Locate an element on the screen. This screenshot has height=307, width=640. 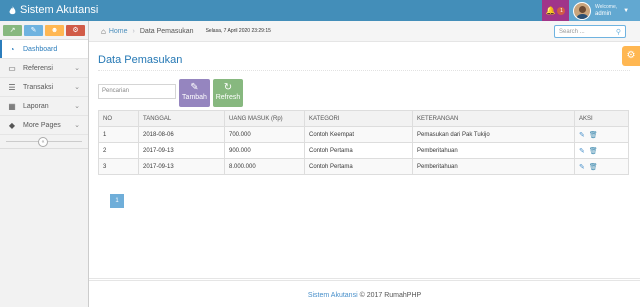
sidebar-item-label: Laporan is located at coordinates (36, 106).